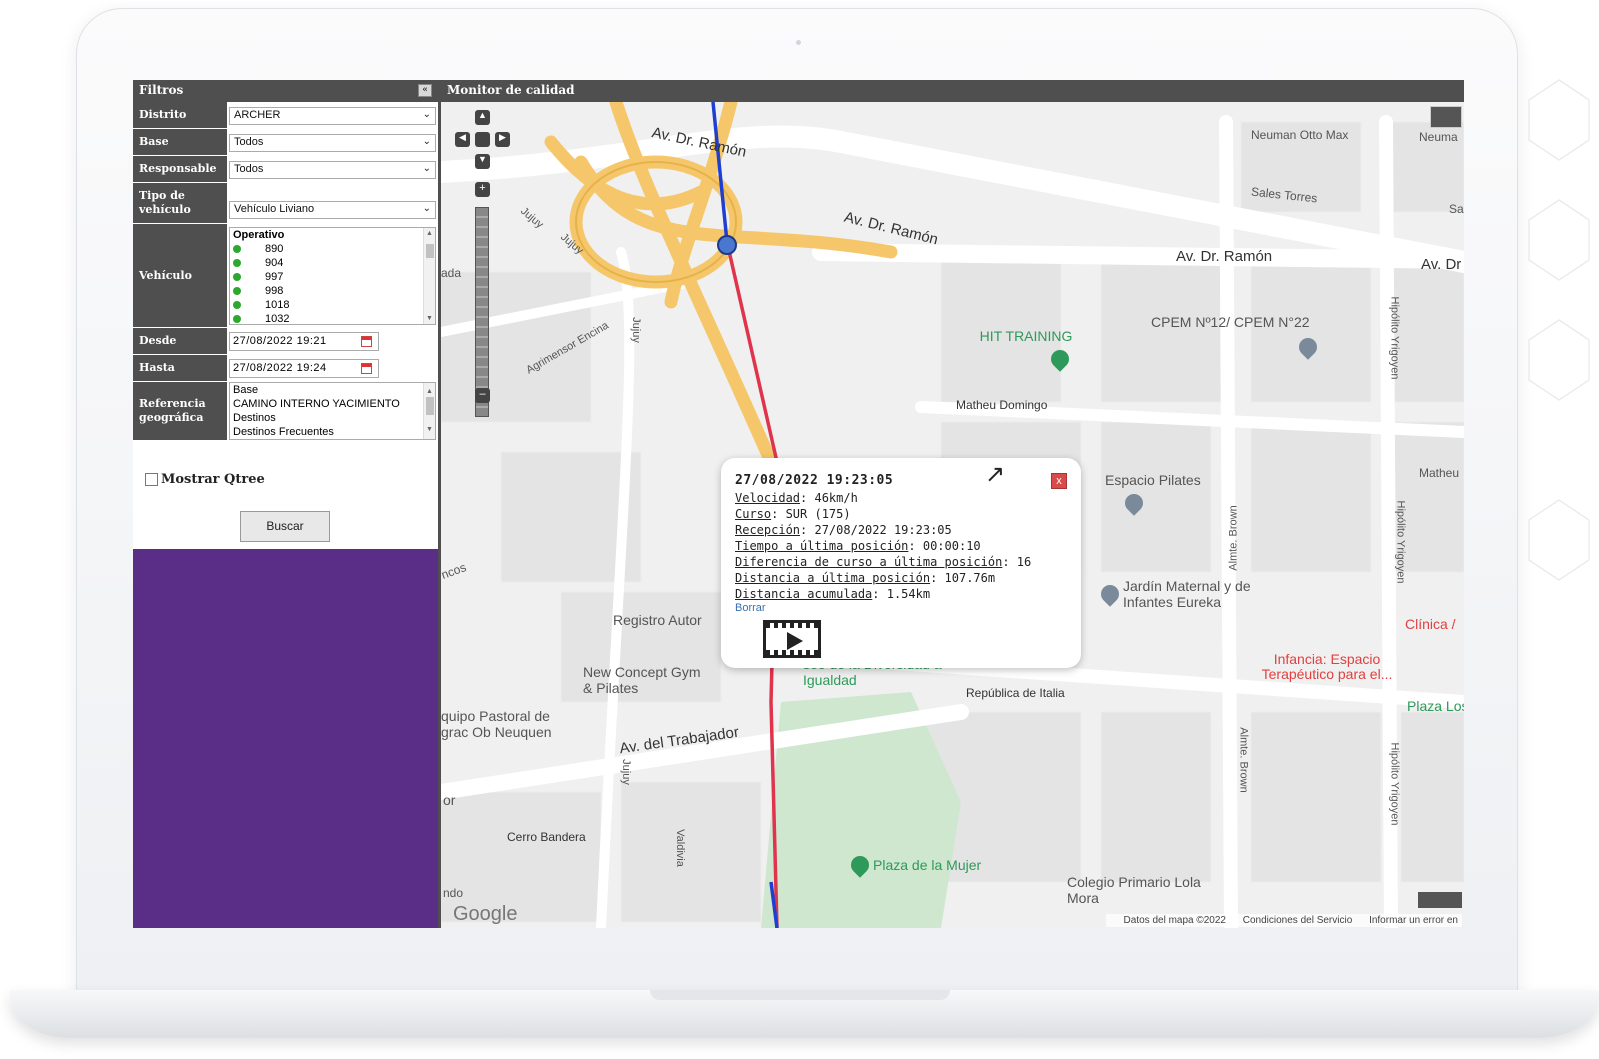  Describe the element at coordinates (1446, 117) in the screenshot. I see `map-type-toggle-icon` at that location.